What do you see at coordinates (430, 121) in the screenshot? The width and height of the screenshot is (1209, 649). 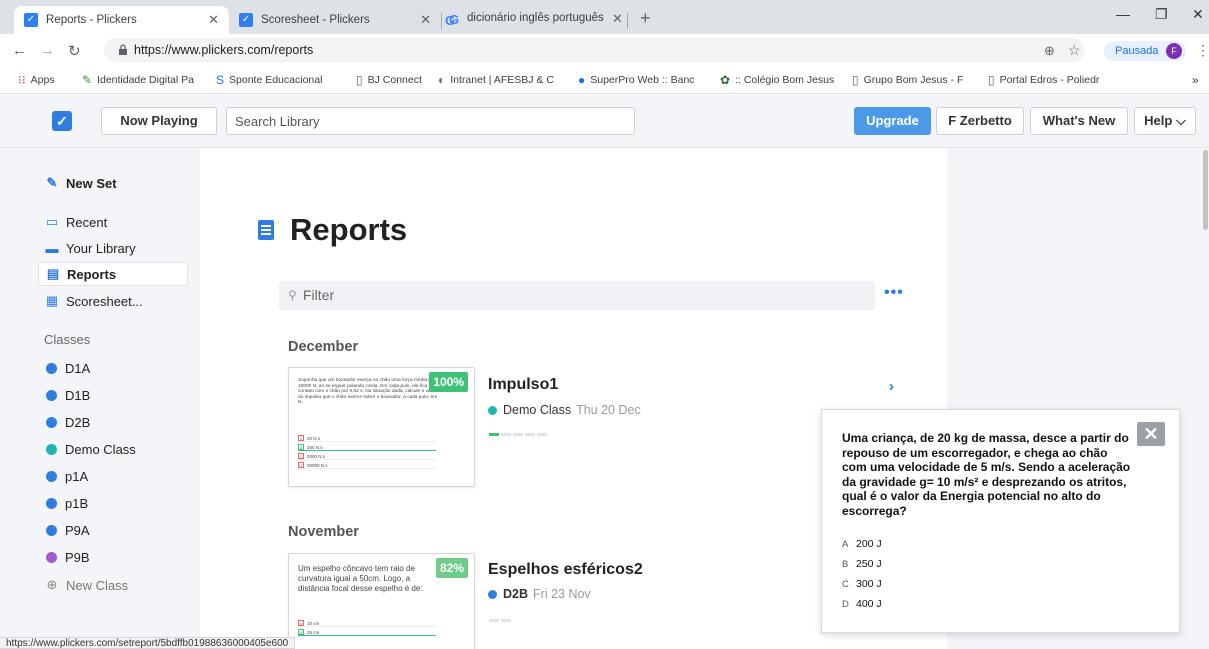 I see `search-library-input` at bounding box center [430, 121].